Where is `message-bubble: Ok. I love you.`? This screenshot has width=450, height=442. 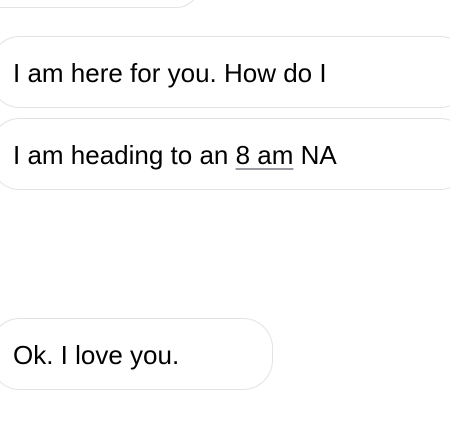 message-bubble: Ok. I love you. is located at coordinates (136, 354).